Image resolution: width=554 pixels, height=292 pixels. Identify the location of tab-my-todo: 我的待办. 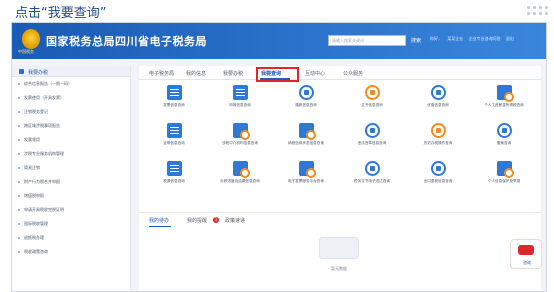
(159, 220).